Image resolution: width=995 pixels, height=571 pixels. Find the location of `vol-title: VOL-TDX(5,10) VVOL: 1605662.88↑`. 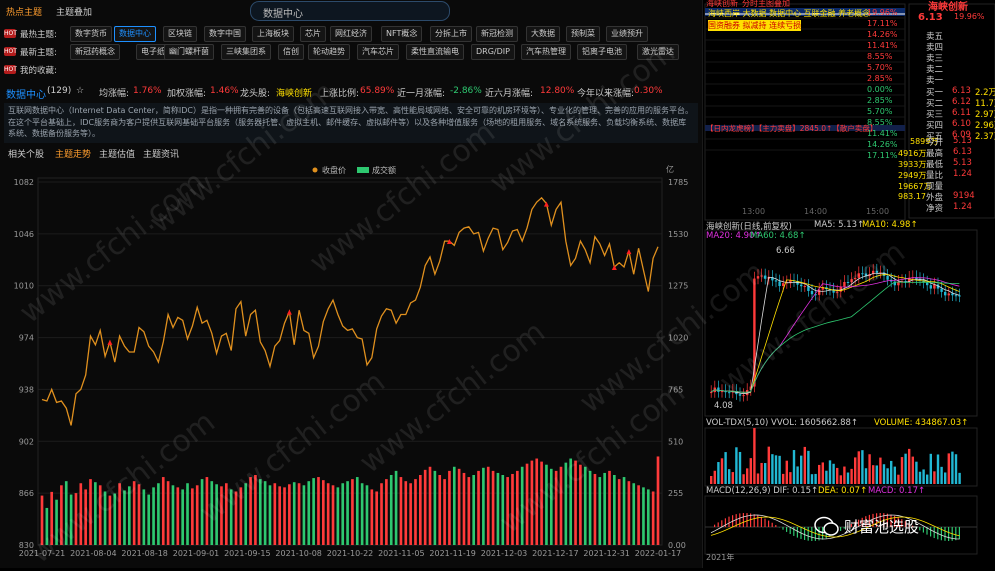

vol-title: VOL-TDX(5,10) VVOL: 1605662.88↑ is located at coordinates (782, 423).